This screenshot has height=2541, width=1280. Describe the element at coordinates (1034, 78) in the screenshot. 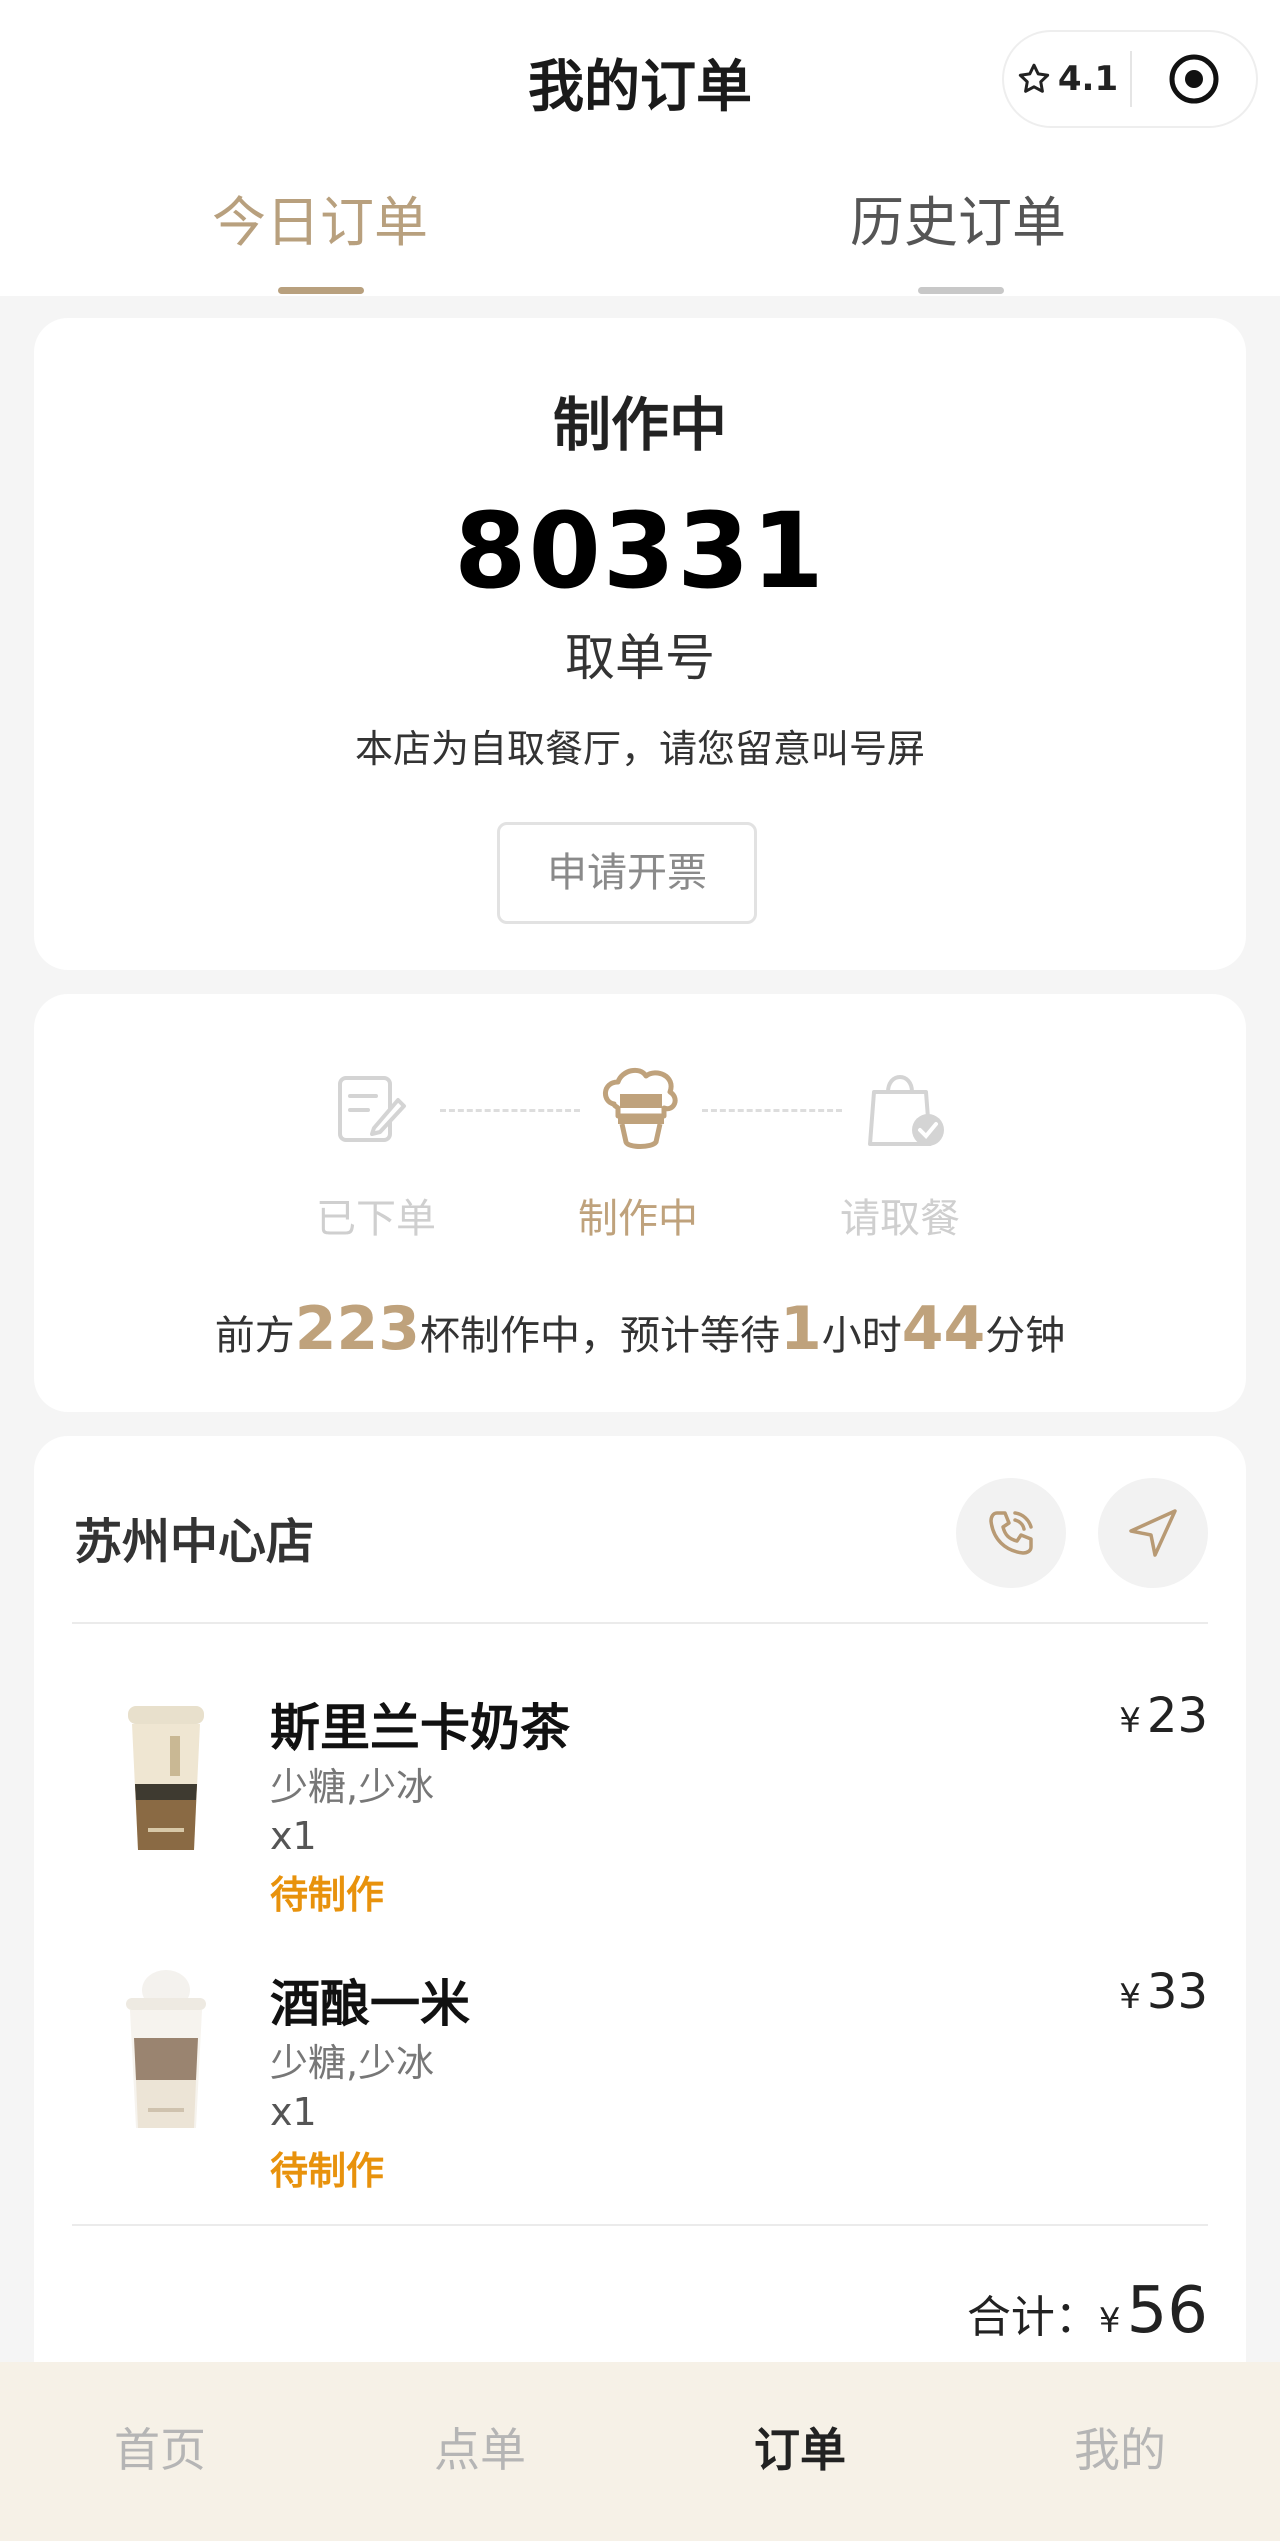

I see `star-icon` at that location.